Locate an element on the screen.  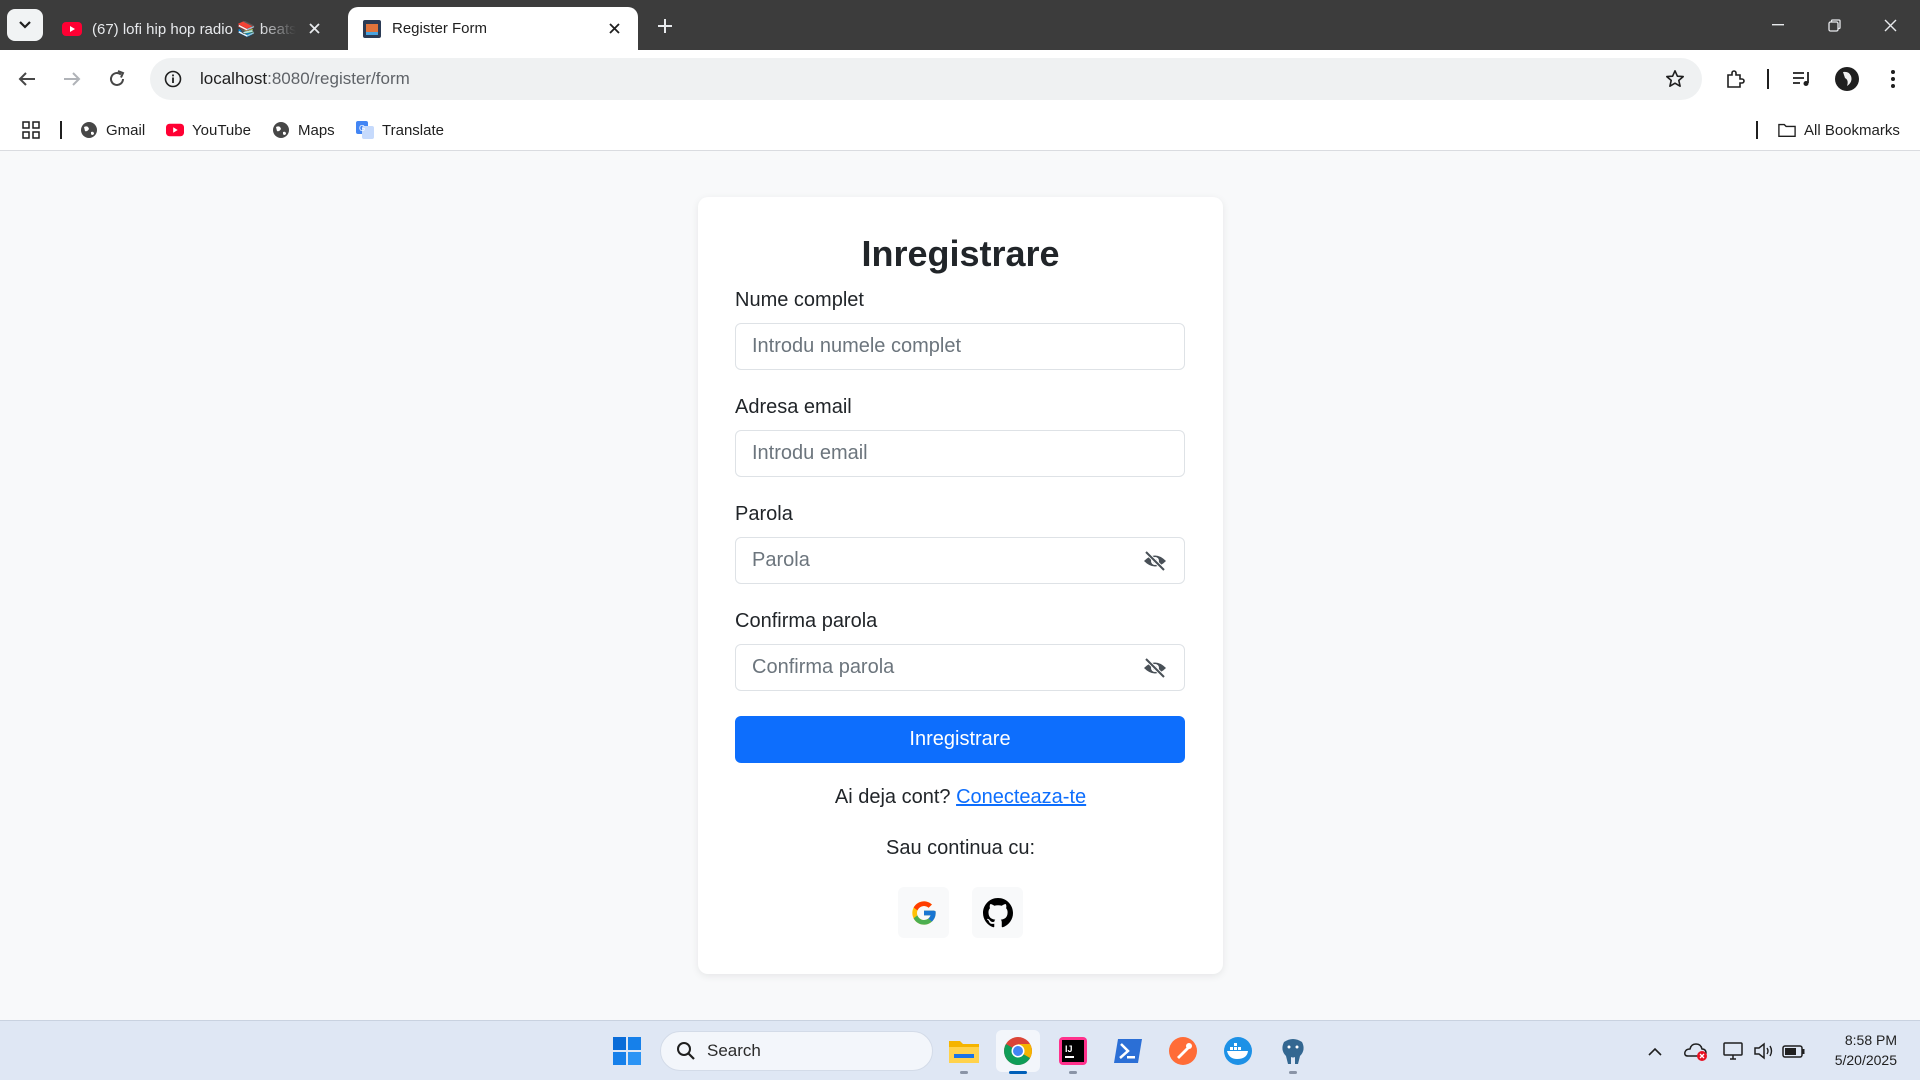
confirm-password-field is located at coordinates (960, 667).